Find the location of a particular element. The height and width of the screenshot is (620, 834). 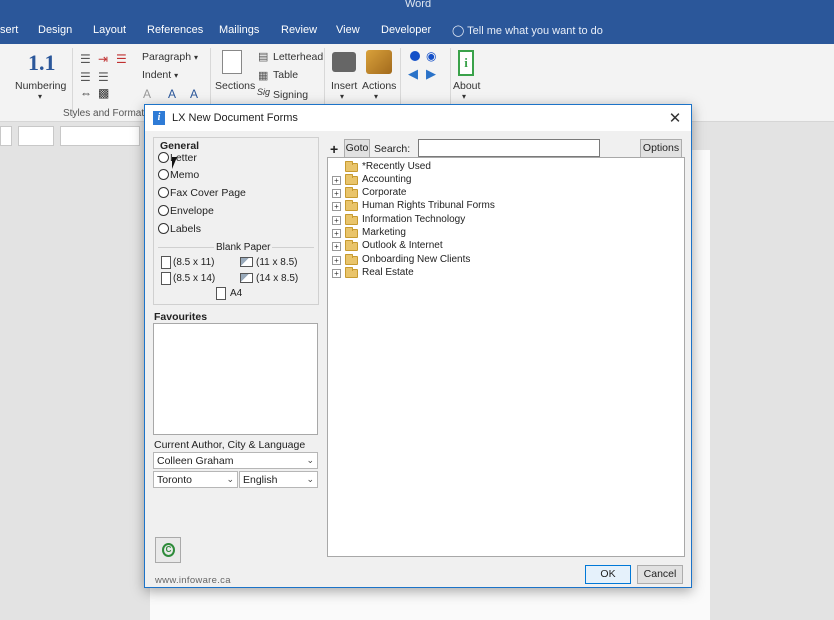

tree-item-label: Human Rights Tribunal Forms is located at coordinates (428, 205).